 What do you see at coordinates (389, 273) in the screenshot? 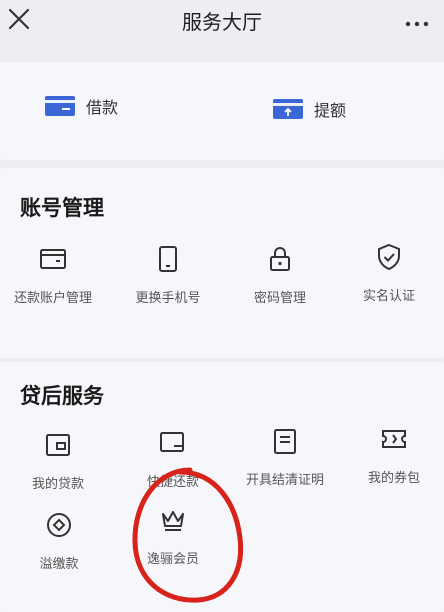
I see `real-name-item: 实名认证` at bounding box center [389, 273].